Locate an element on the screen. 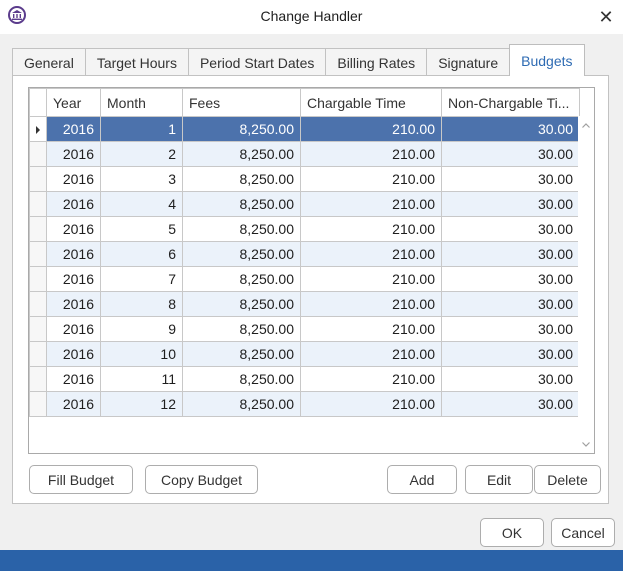 The width and height of the screenshot is (623, 571). edit-button: Edit is located at coordinates (499, 479).